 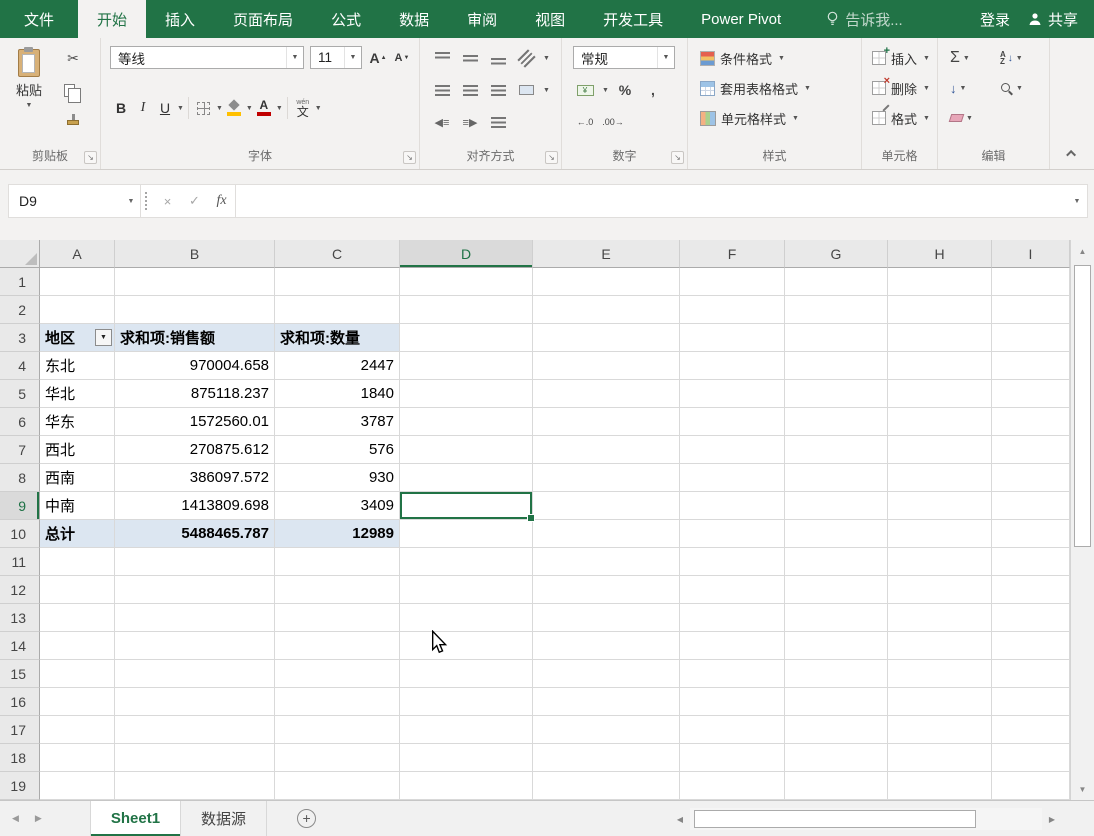 I want to click on row-header-17: 17, so click(x=20, y=730).